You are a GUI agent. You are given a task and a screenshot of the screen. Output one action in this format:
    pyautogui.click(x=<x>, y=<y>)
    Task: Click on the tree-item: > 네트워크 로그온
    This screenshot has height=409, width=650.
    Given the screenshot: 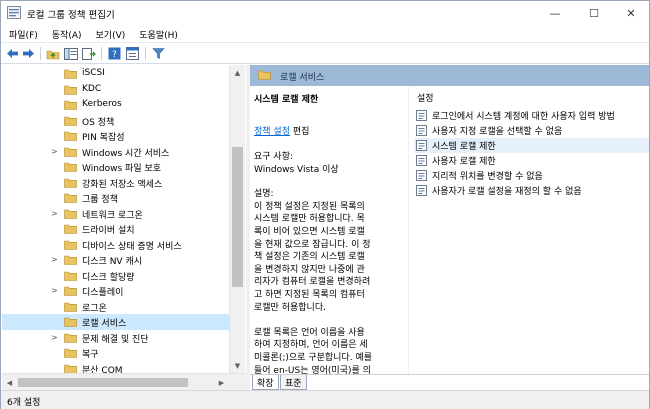 What is the action you would take?
    pyautogui.click(x=116, y=214)
    